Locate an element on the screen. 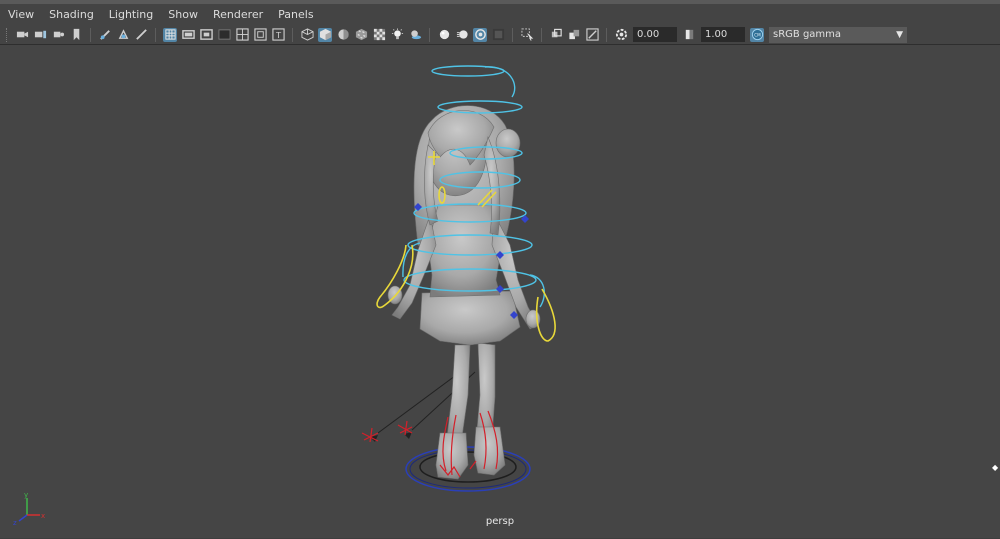 The height and width of the screenshot is (539, 1000). x-ray-joints-icon is located at coordinates (574, 35).